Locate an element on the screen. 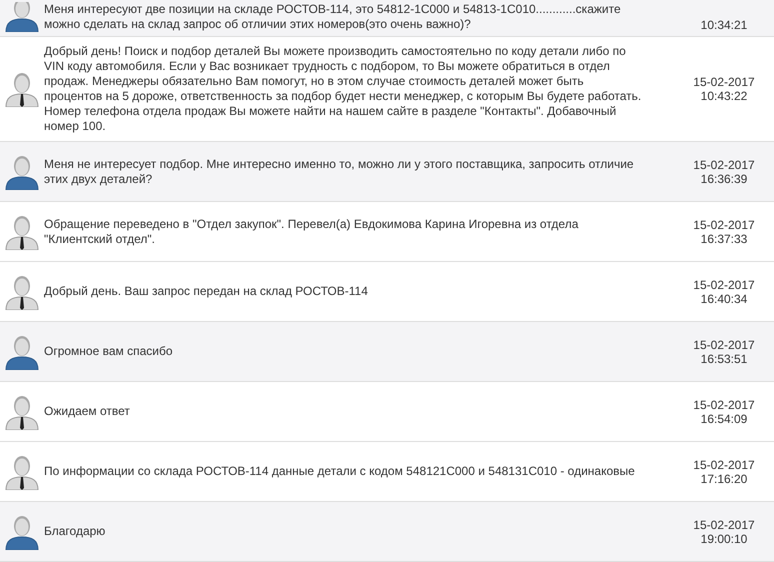 This screenshot has height=562, width=774. message-time: 17:16:20 is located at coordinates (724, 479).